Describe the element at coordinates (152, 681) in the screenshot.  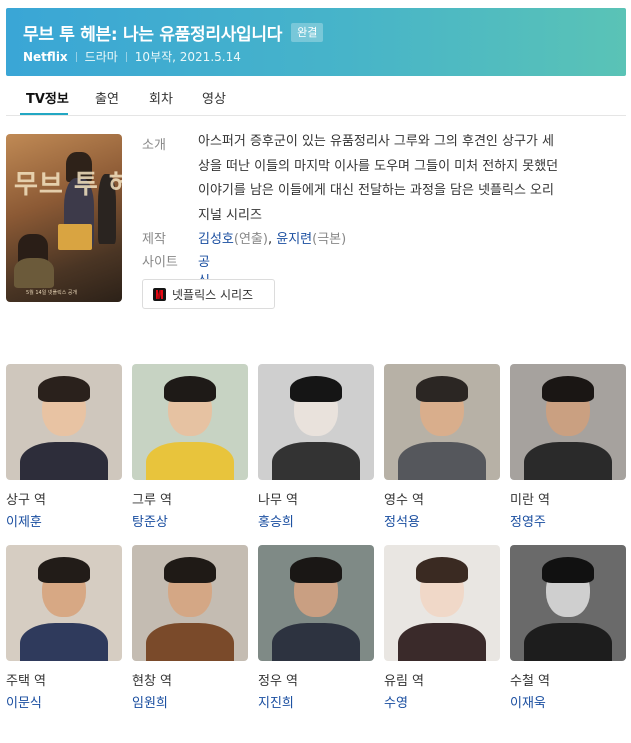
I see `cast-role: 현창 역` at that location.